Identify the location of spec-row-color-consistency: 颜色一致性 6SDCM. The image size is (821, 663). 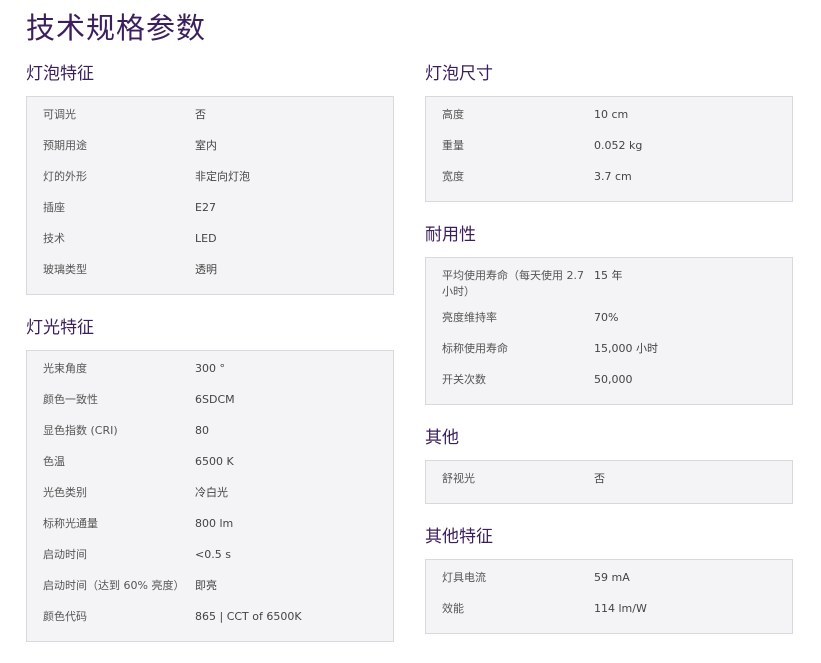
(210, 402).